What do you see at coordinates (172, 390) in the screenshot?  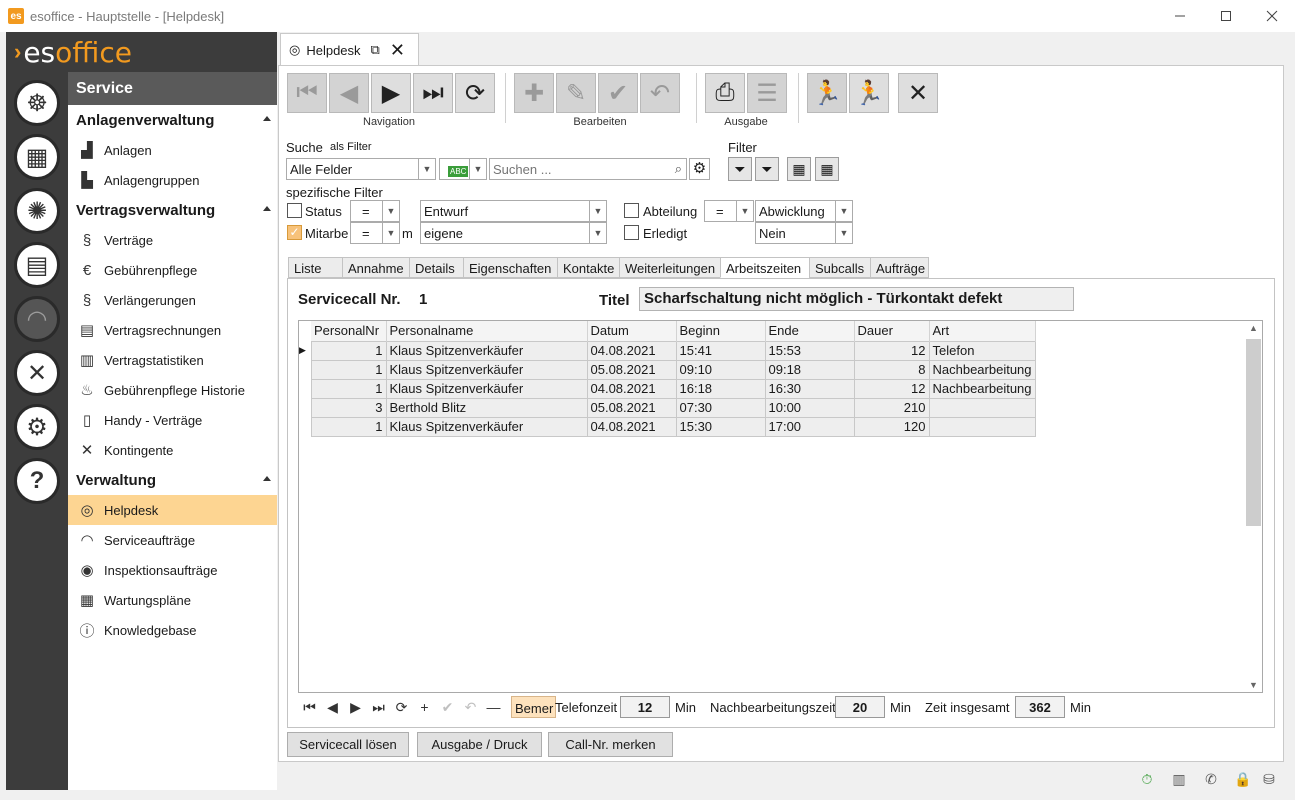 I see `sidebar-item-gebuehrenpflege-historie: ♨ Gebührenpflege Historie` at bounding box center [172, 390].